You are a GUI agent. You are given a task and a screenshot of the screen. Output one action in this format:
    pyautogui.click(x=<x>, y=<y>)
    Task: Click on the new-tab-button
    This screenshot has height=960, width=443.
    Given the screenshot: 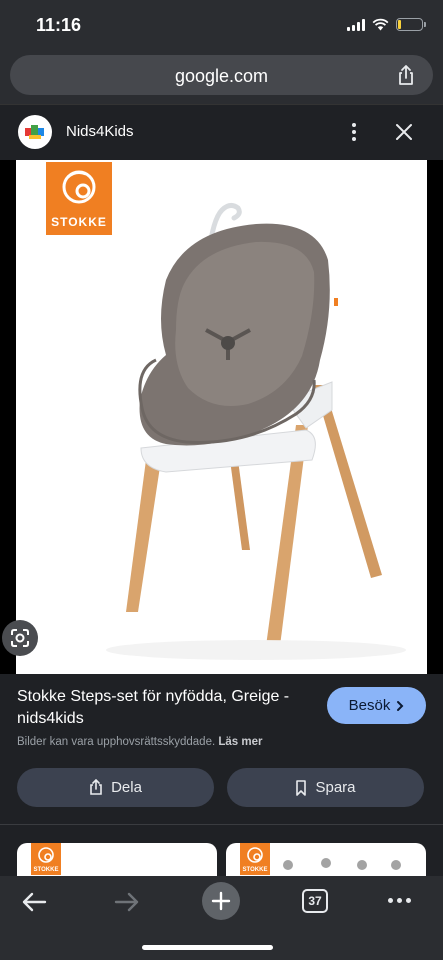 What is the action you would take?
    pyautogui.click(x=221, y=901)
    